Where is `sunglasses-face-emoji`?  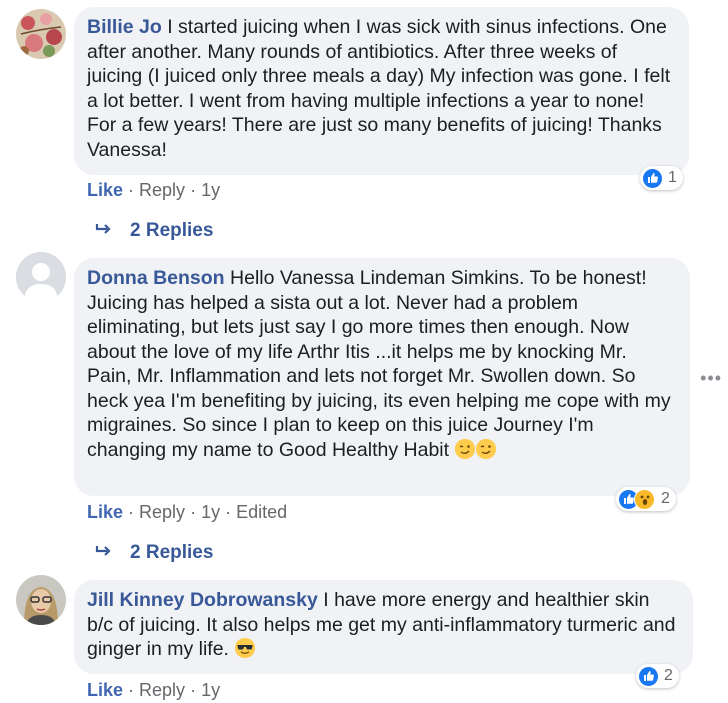 sunglasses-face-emoji is located at coordinates (245, 648).